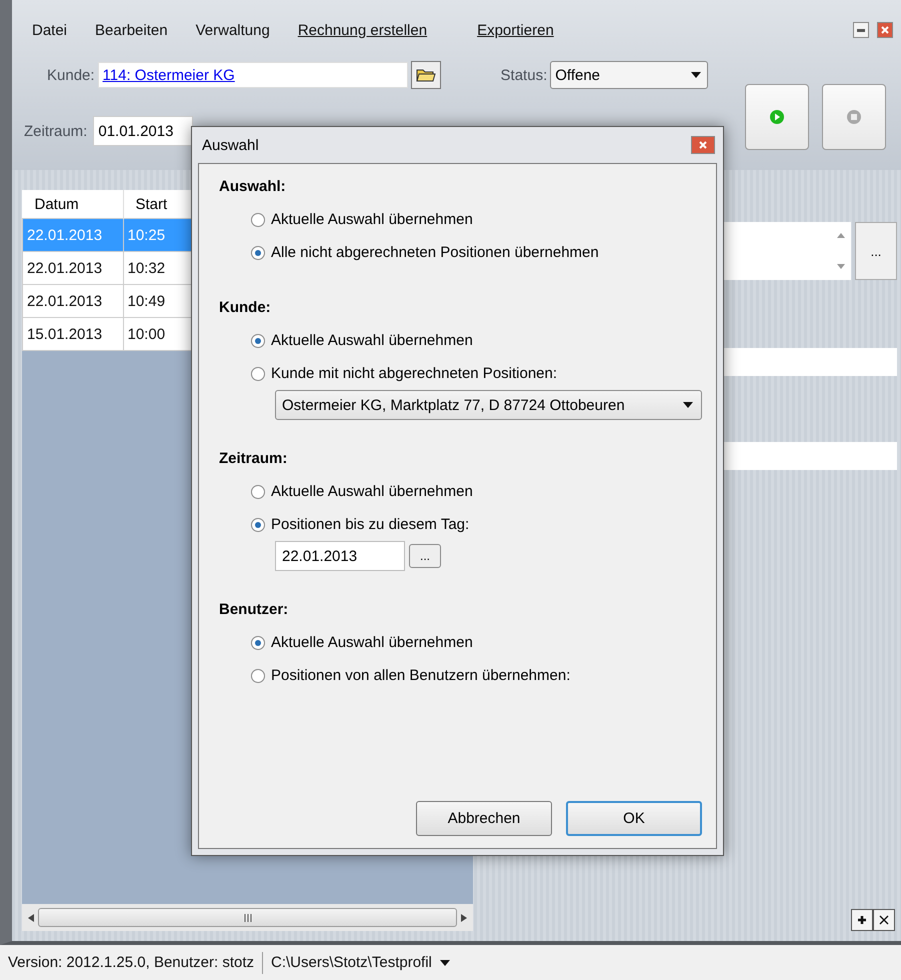  Describe the element at coordinates (72, 334) in the screenshot. I see `table-cell: 15.01.2013` at that location.